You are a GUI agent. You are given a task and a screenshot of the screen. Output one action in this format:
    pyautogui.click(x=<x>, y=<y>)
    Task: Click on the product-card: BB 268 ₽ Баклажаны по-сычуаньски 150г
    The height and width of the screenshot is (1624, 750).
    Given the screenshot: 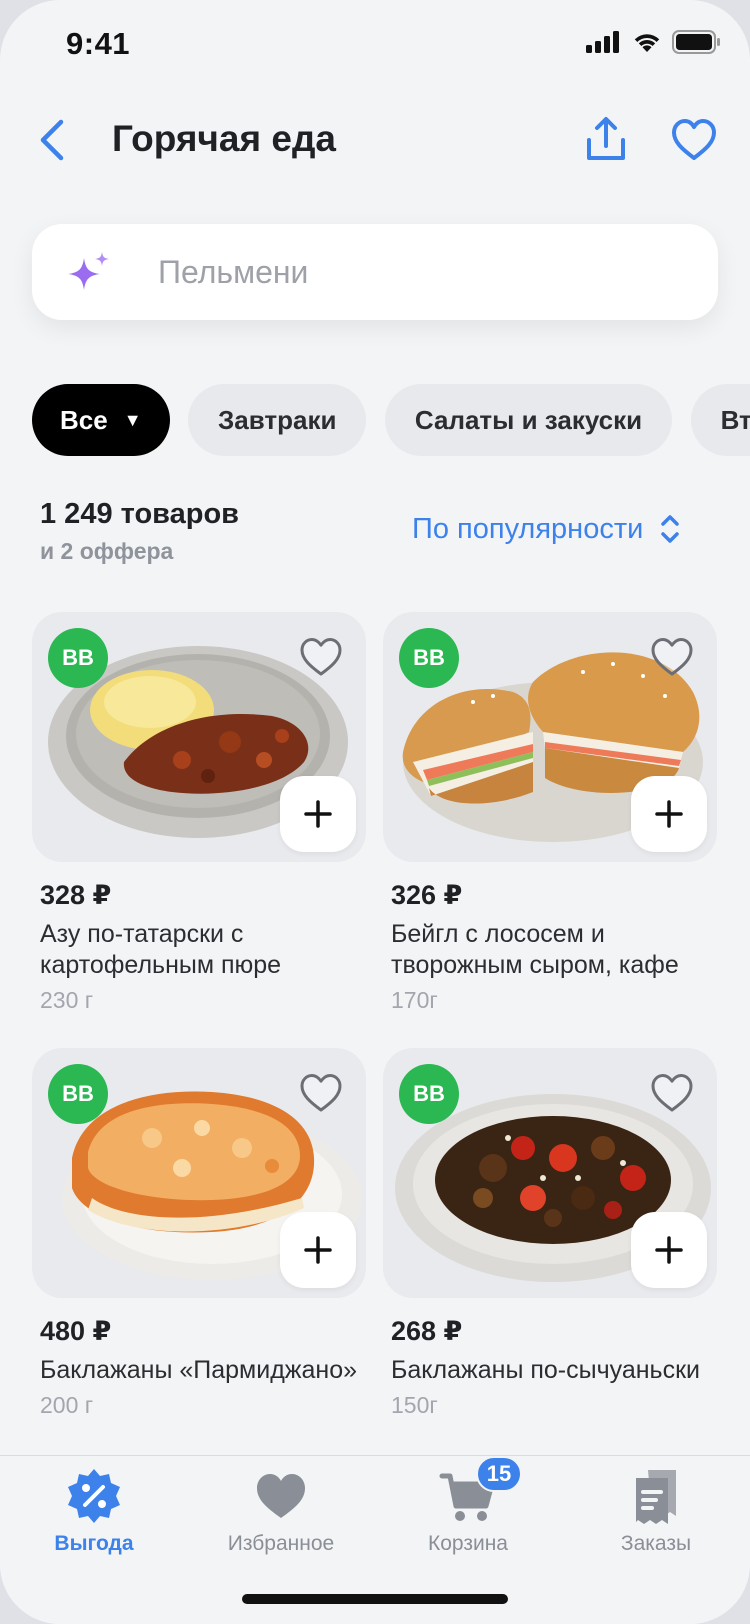 What is the action you would take?
    pyautogui.click(x=550, y=1233)
    